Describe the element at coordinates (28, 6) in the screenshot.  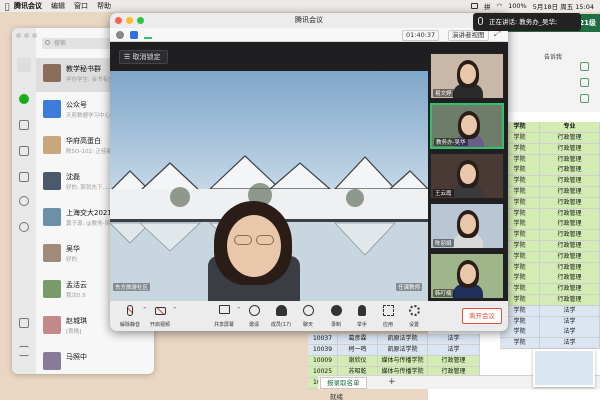
I see `menu-app: 腾讯会议` at that location.